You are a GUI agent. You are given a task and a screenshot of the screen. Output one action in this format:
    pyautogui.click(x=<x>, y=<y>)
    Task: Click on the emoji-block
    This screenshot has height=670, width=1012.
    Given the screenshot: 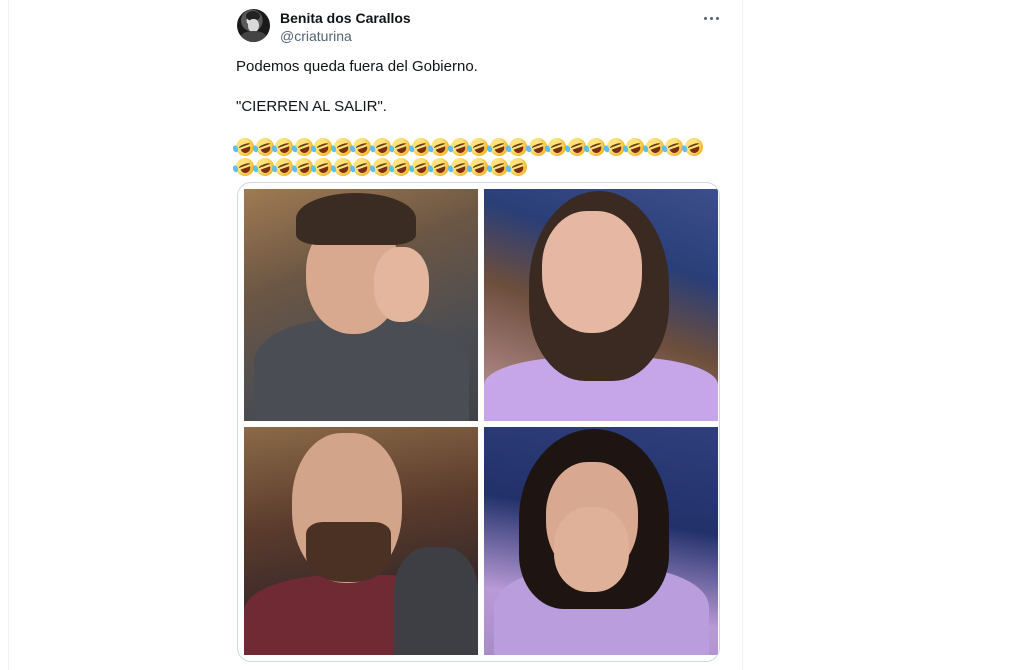 What is the action you would take?
    pyautogui.click(x=474, y=157)
    